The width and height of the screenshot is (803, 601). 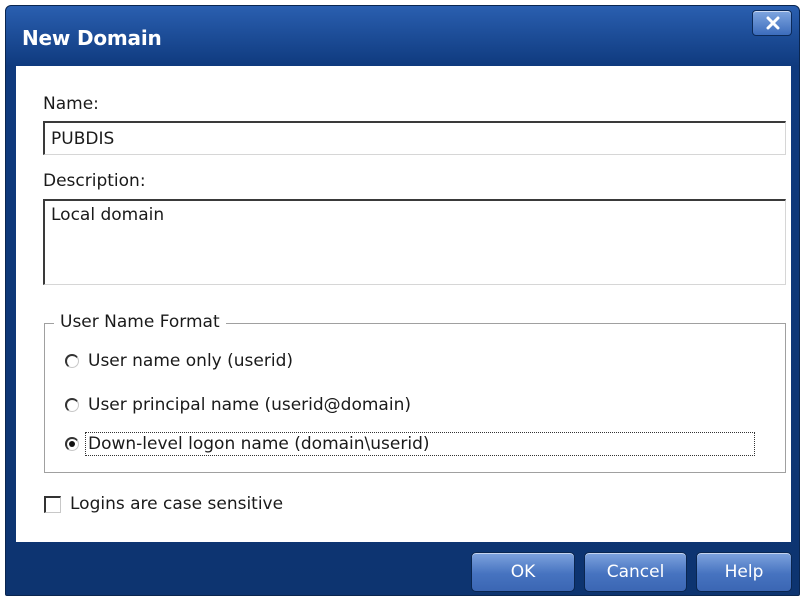 I want to click on ok-button: OK, so click(x=523, y=572).